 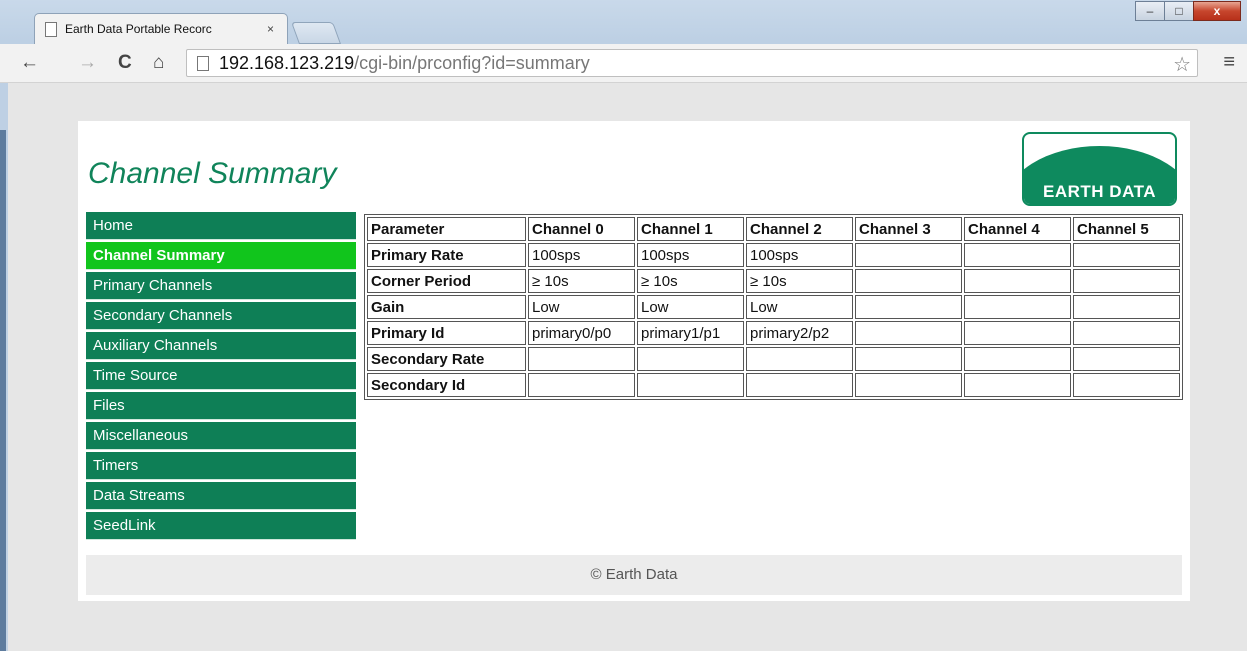 I want to click on sidebar-item-timers: Timers, so click(x=221, y=466).